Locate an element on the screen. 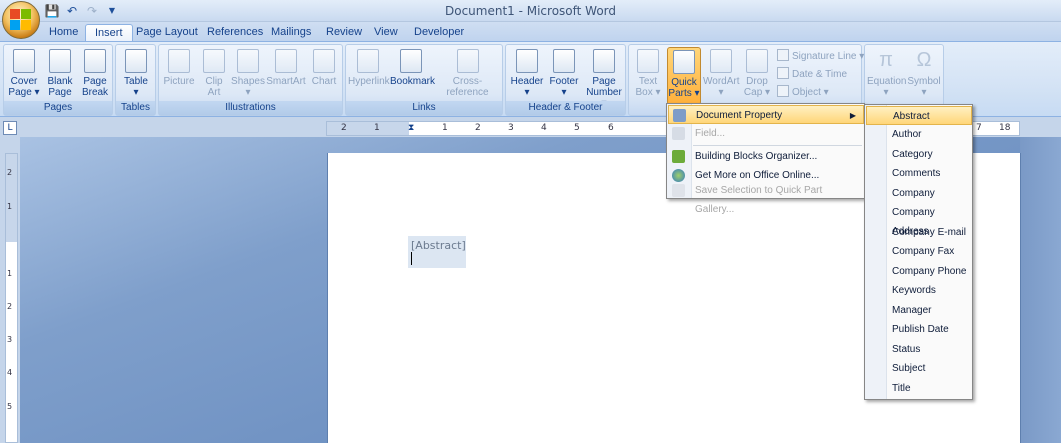 This screenshot has width=1061, height=443. submenu-item-label: Author is located at coordinates (907, 134).